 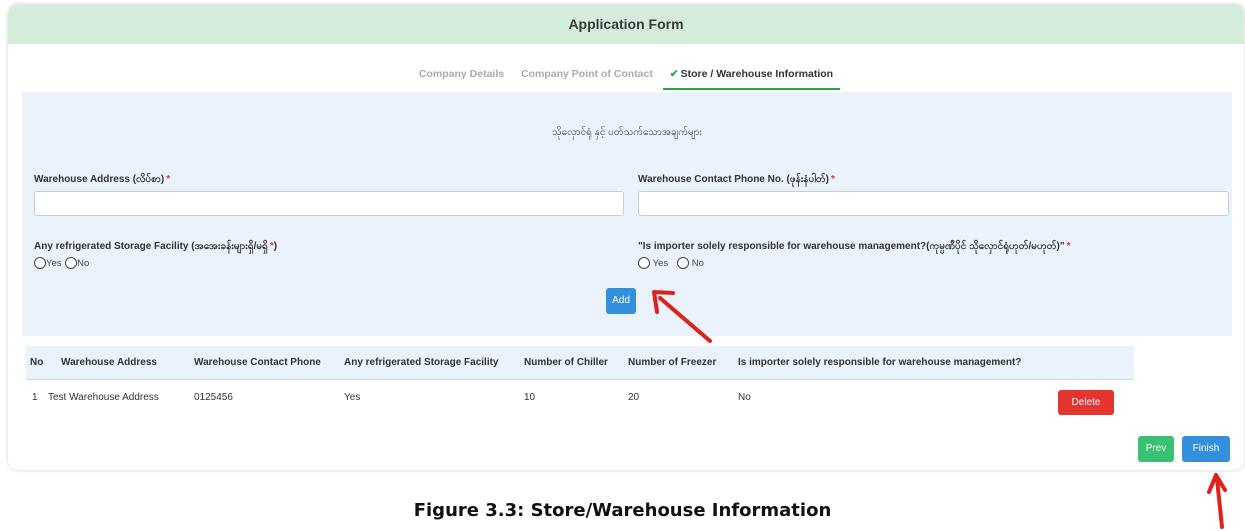 What do you see at coordinates (671, 263) in the screenshot?
I see `importer-responsible-radio-group: Yes No` at bounding box center [671, 263].